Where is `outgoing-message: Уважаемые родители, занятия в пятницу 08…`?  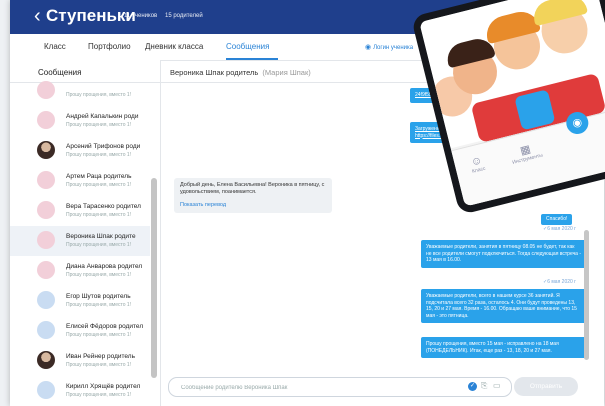
outgoing-message: Уважаемые родители, занятия в пятницу 08… is located at coordinates (503, 254).